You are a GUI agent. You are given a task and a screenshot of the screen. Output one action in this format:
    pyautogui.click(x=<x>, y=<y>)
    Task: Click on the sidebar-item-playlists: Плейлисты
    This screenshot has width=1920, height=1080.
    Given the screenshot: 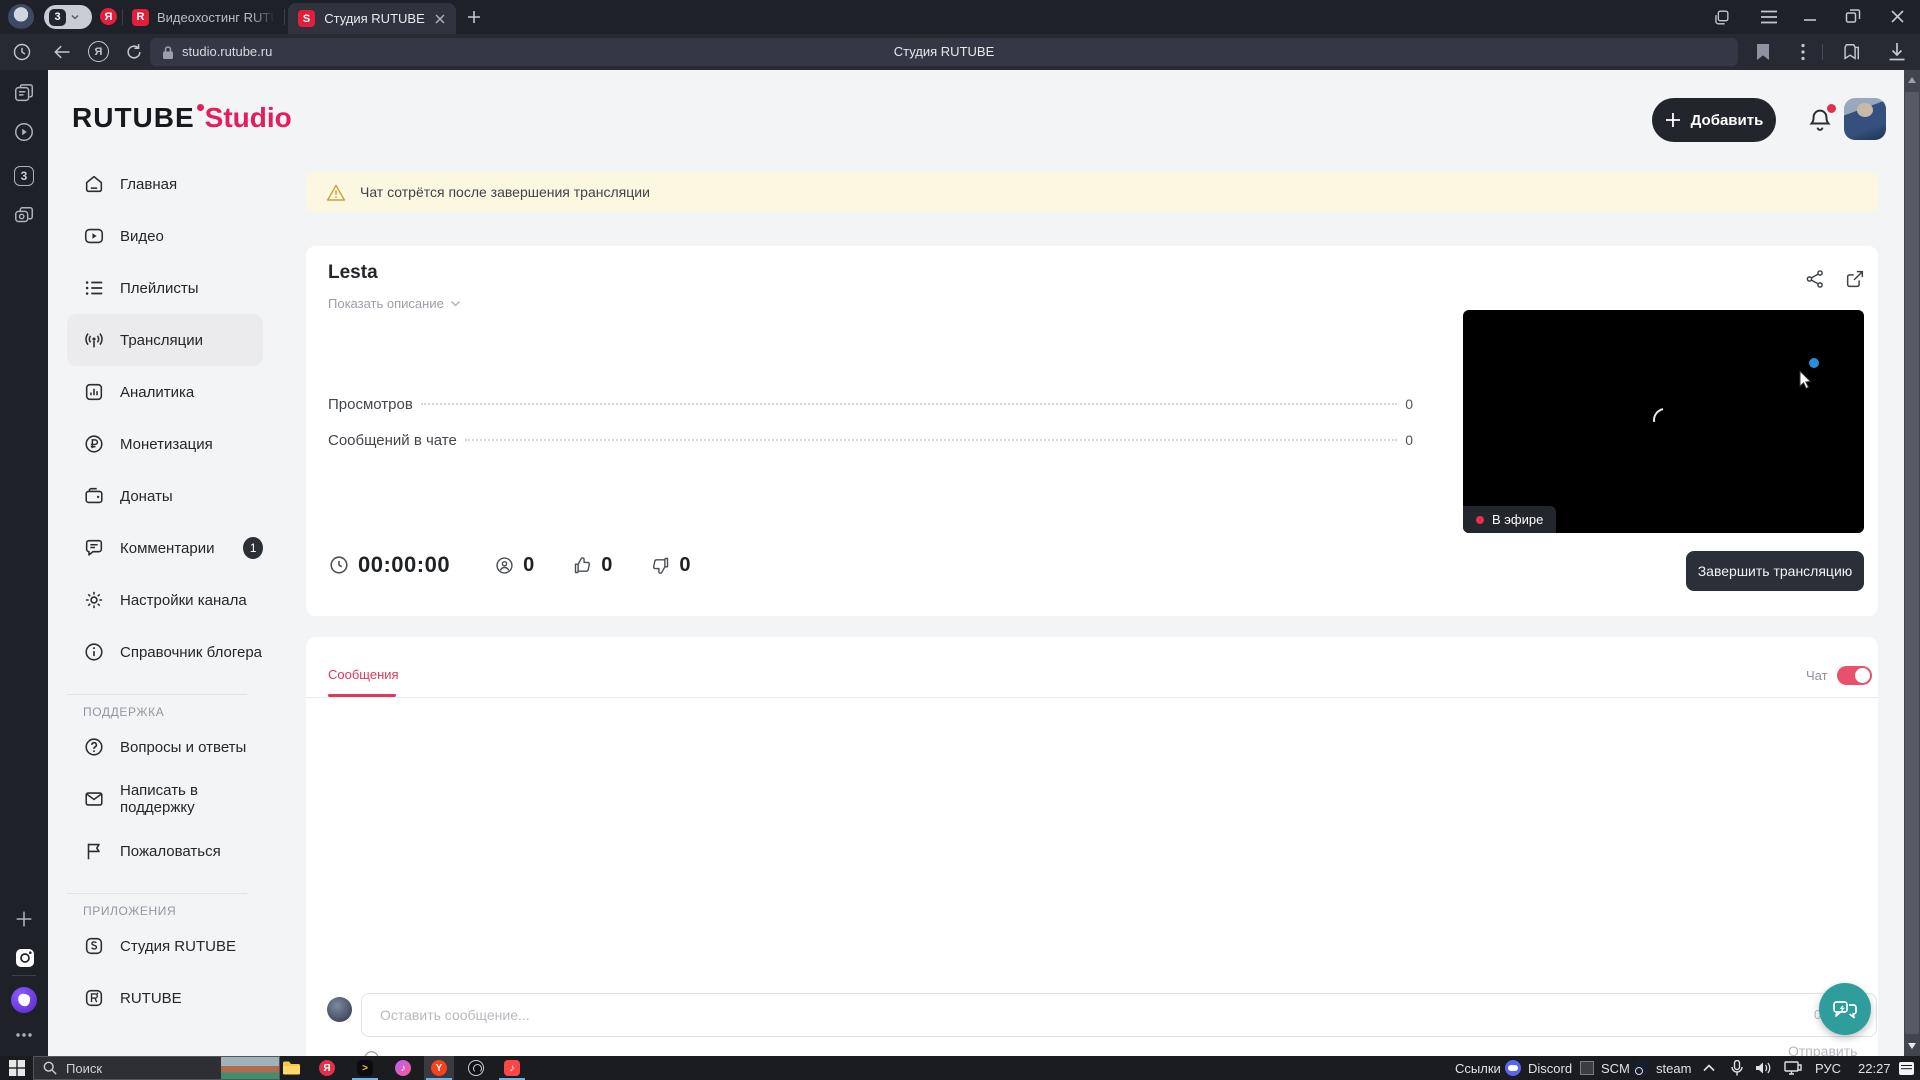 What is the action you would take?
    pyautogui.click(x=165, y=288)
    